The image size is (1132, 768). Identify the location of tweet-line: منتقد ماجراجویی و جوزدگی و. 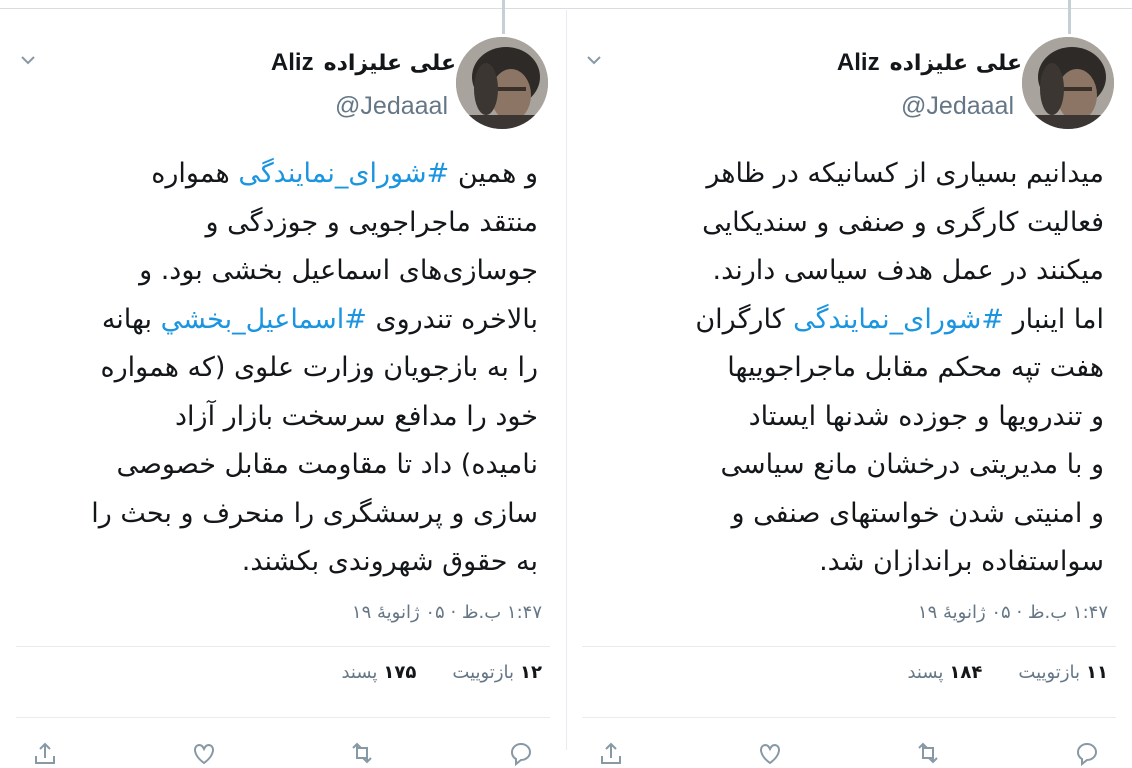
(372, 222).